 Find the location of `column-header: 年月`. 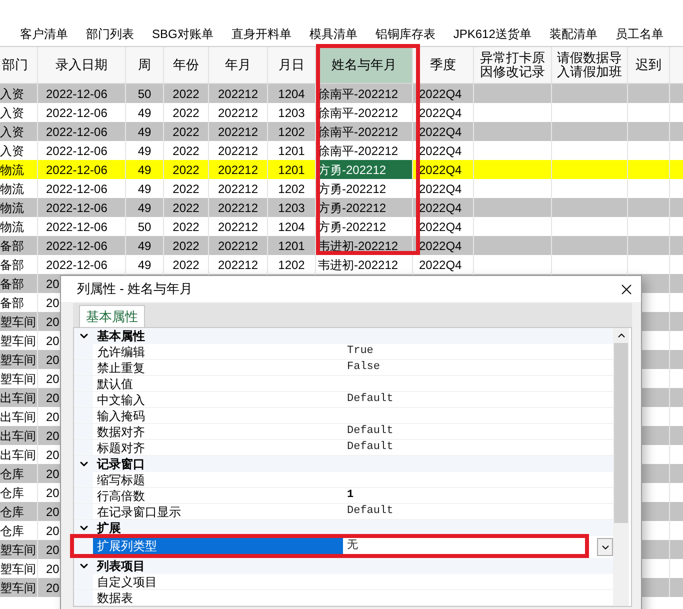

column-header: 年月 is located at coordinates (238, 65).